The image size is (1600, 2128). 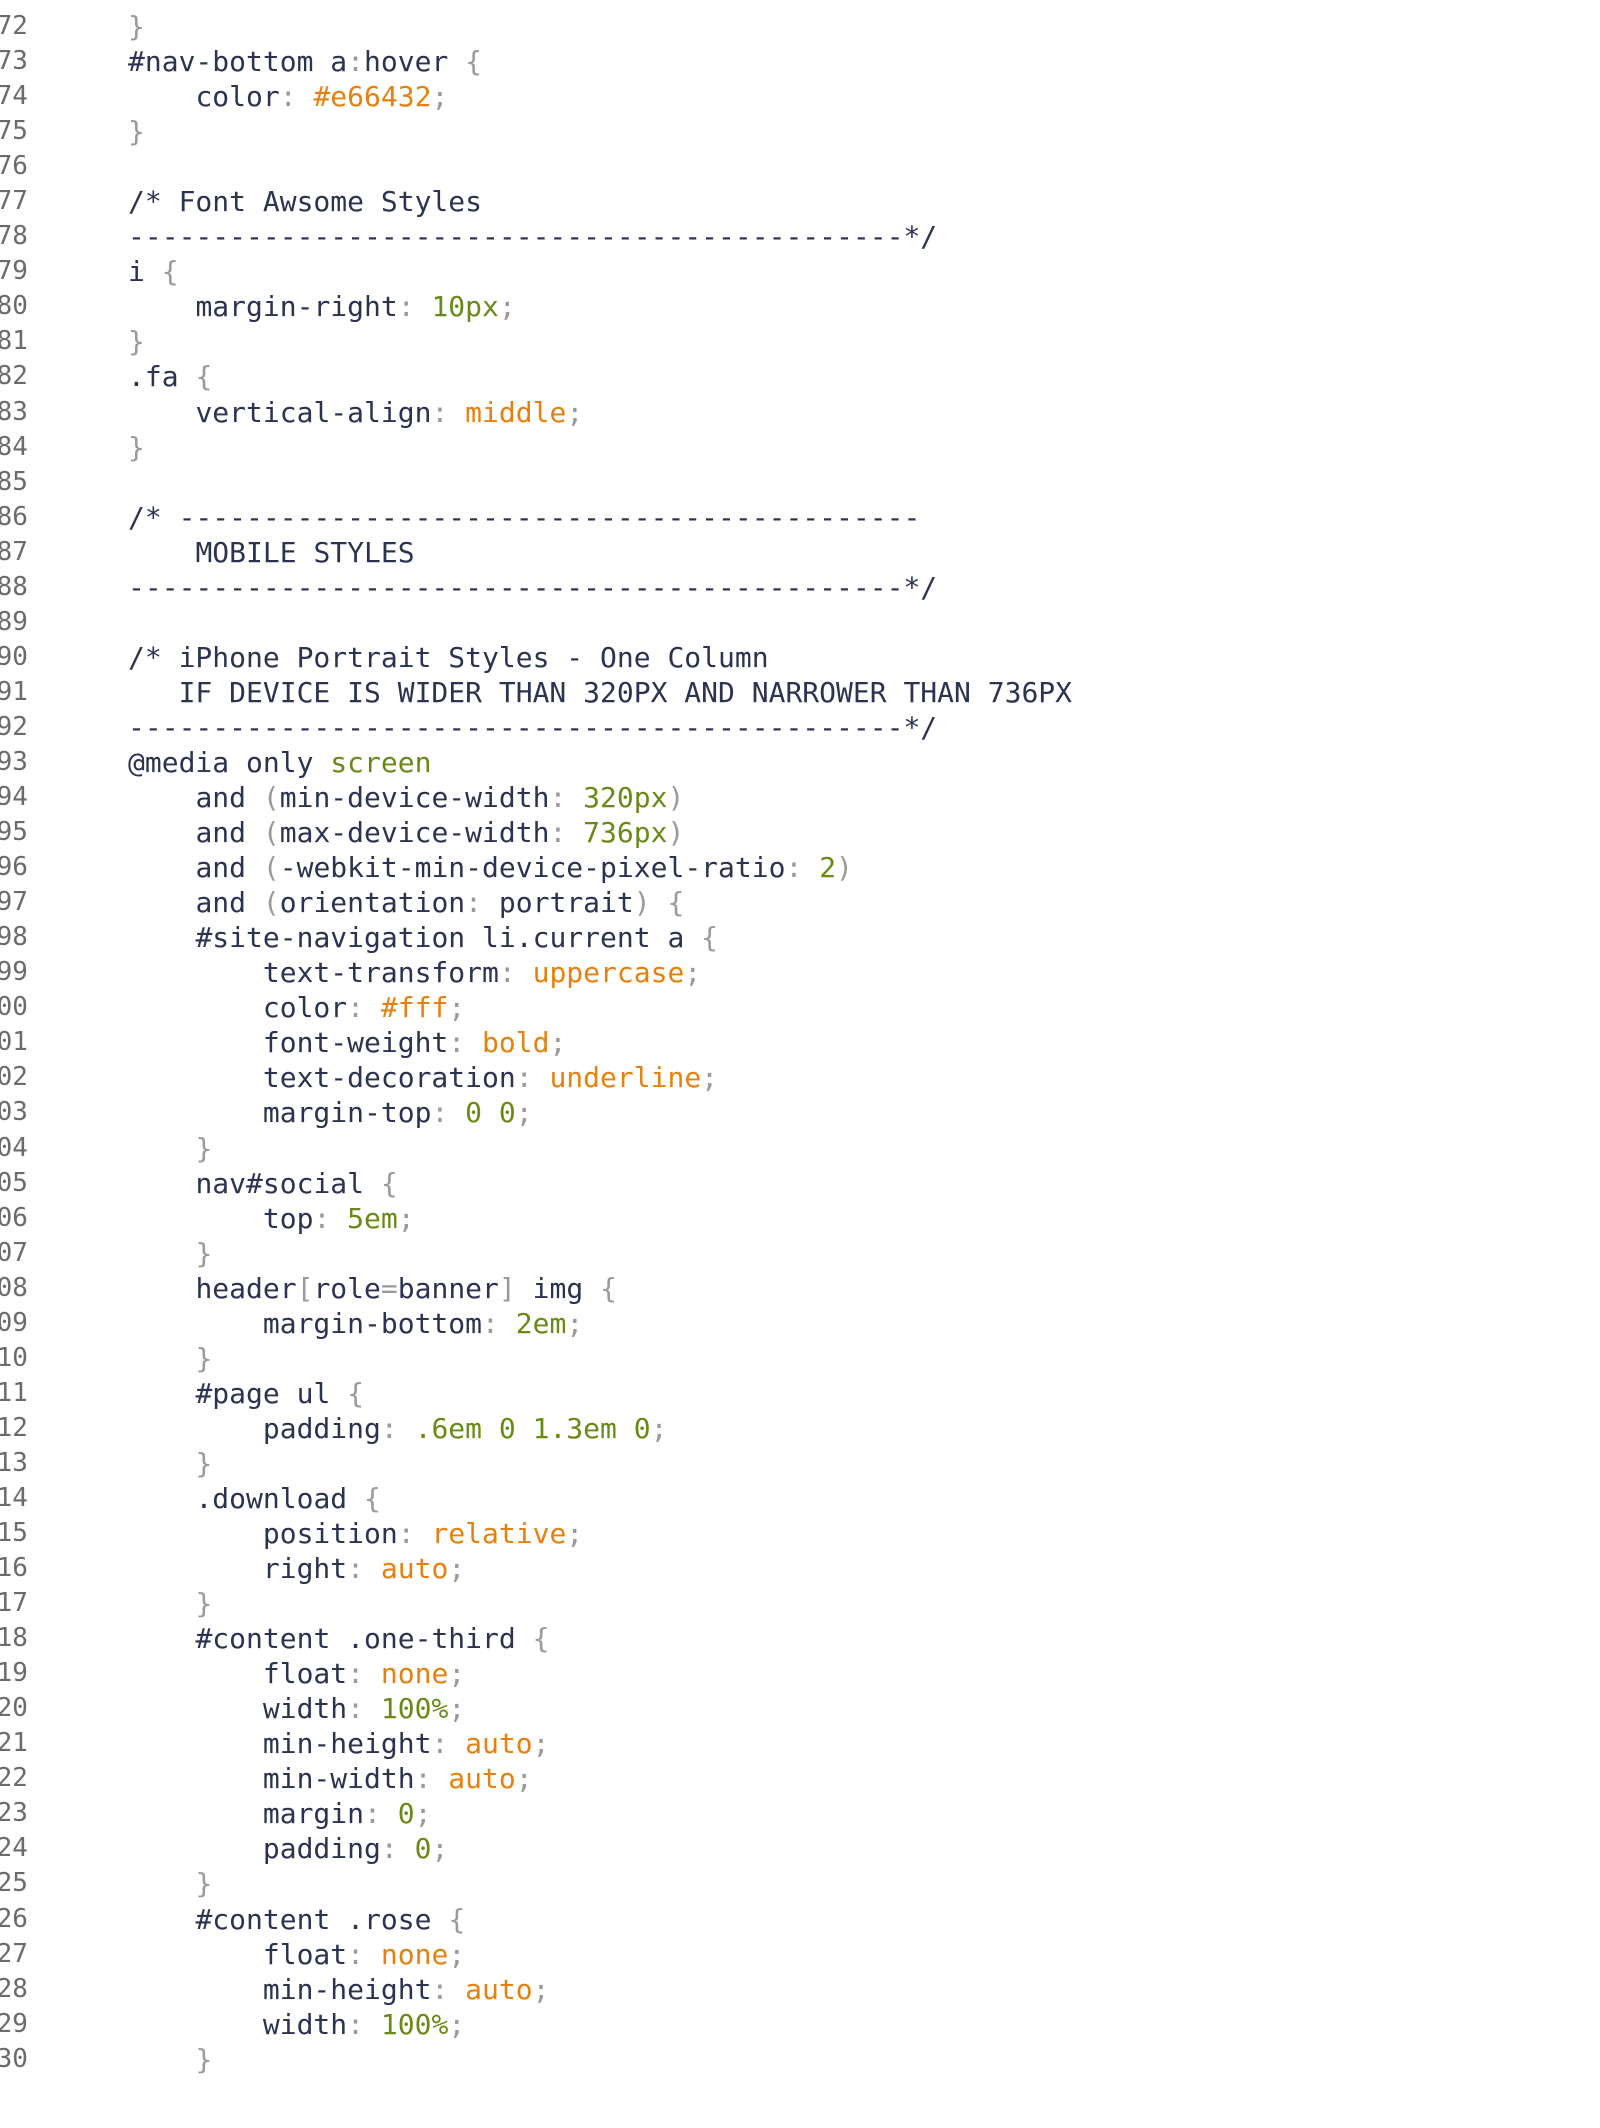 What do you see at coordinates (800, 832) in the screenshot?
I see `code-line: 495 and (max-device-width: 736px)` at bounding box center [800, 832].